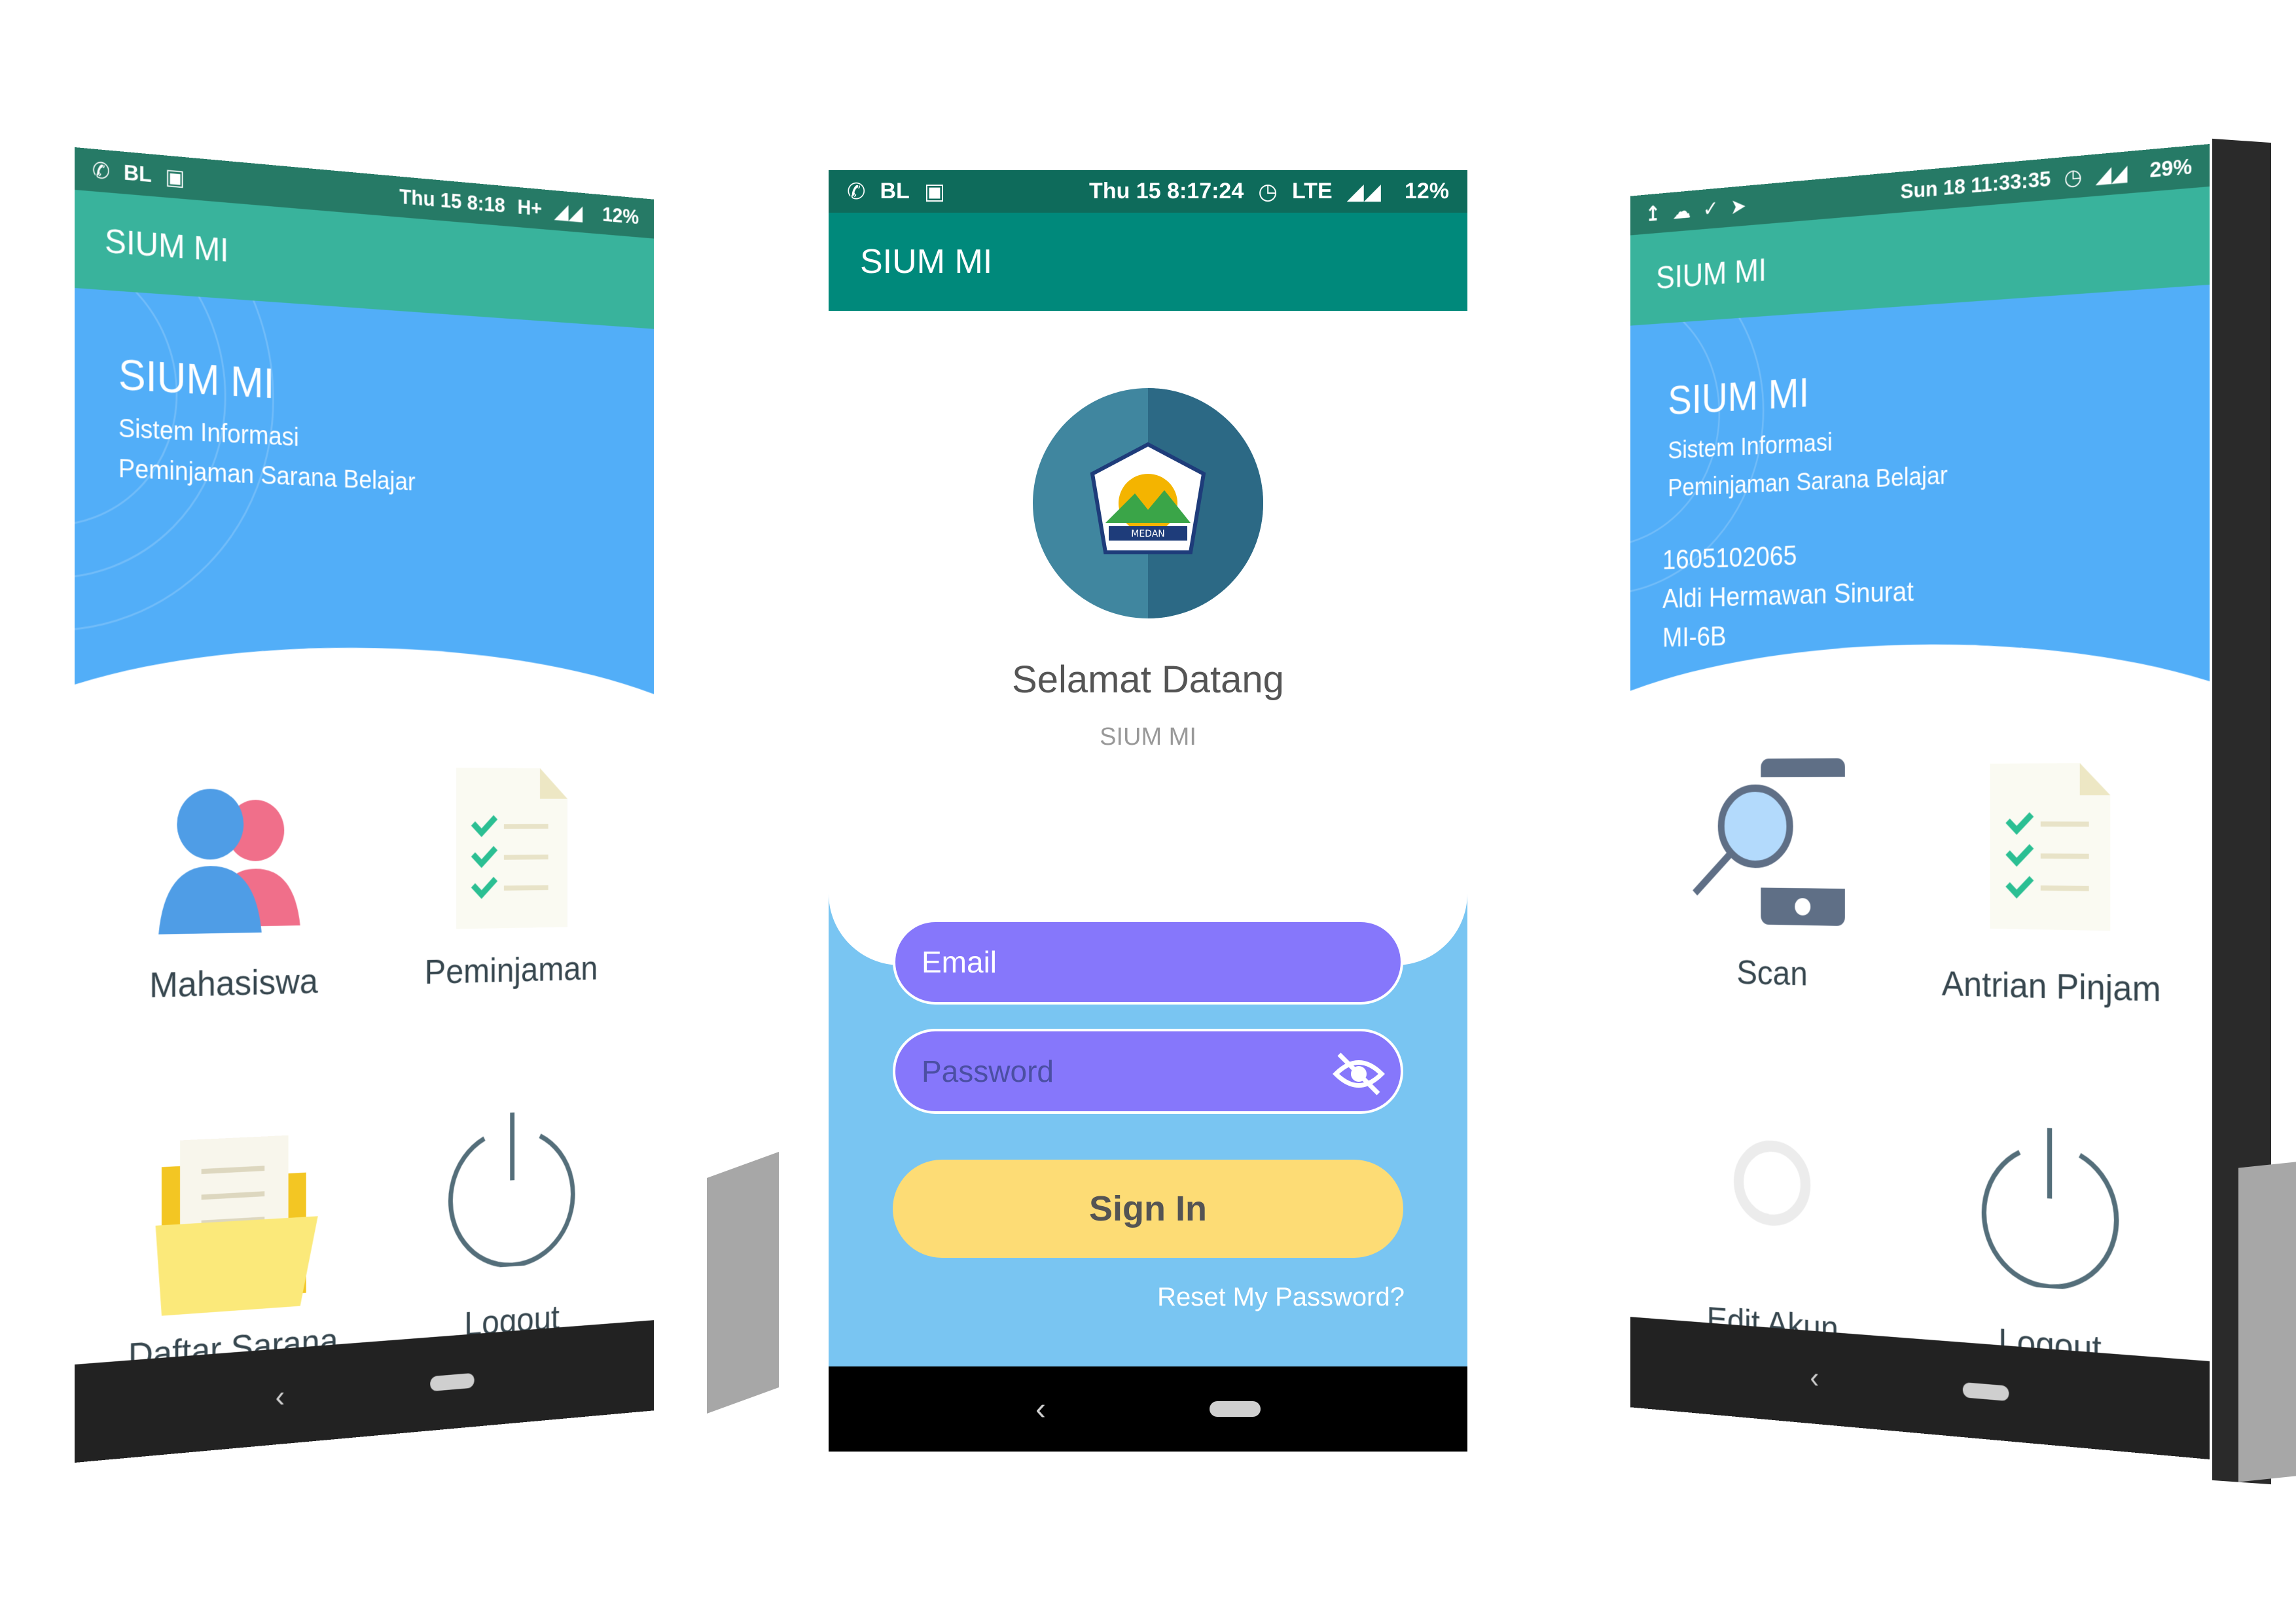 This screenshot has height=1623, width=2296. I want to click on logo-badge: MEDAN, so click(1148, 503).